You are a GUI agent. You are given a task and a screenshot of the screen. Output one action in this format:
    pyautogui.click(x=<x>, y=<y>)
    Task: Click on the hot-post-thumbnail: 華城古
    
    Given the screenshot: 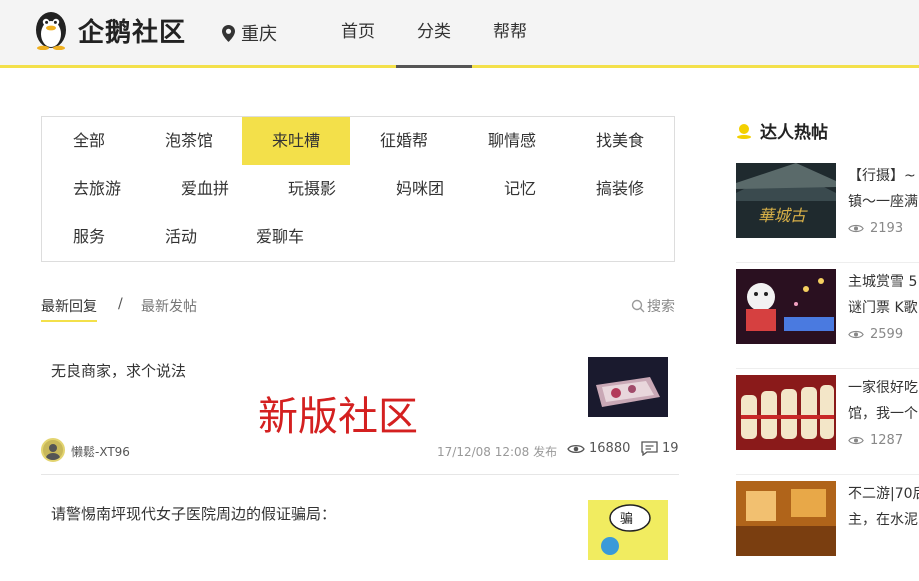 What is the action you would take?
    pyautogui.click(x=786, y=200)
    